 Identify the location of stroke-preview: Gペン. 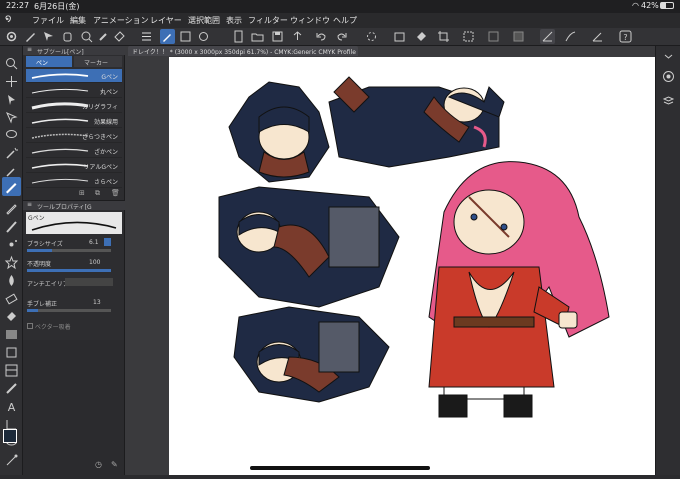
(74, 223).